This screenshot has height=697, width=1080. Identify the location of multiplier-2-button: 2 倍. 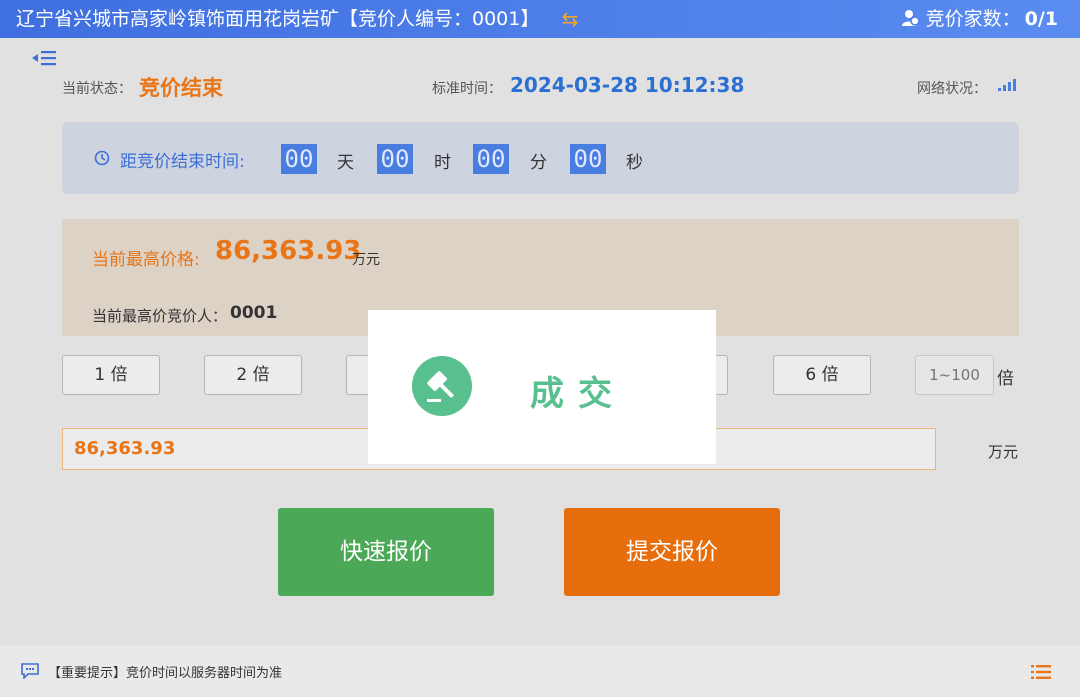
(253, 375).